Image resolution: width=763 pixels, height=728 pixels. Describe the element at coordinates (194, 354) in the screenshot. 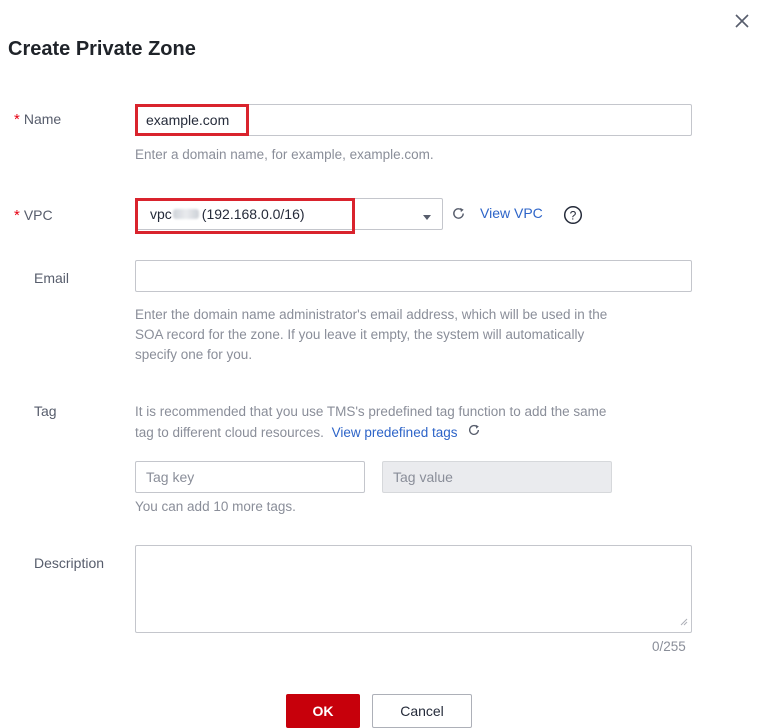

I see `email-hint-line-3: specify one for you.` at that location.